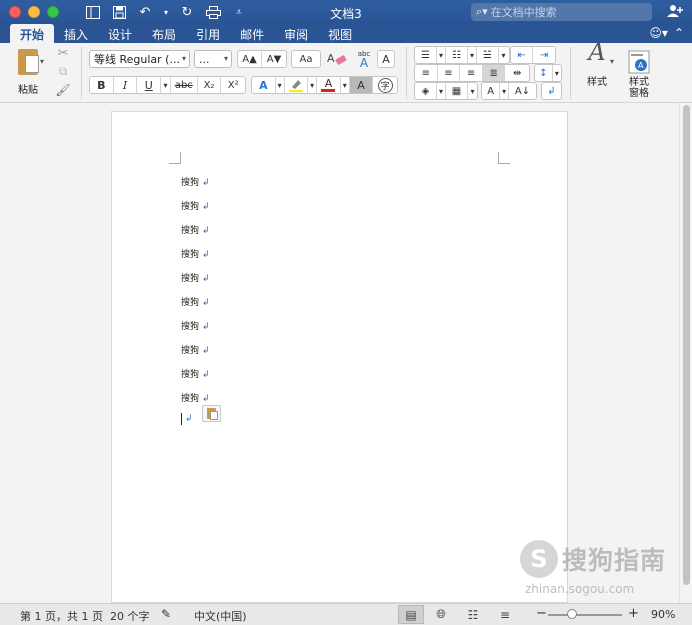 The image size is (692, 625). I want to click on close-window-button, so click(15, 12).